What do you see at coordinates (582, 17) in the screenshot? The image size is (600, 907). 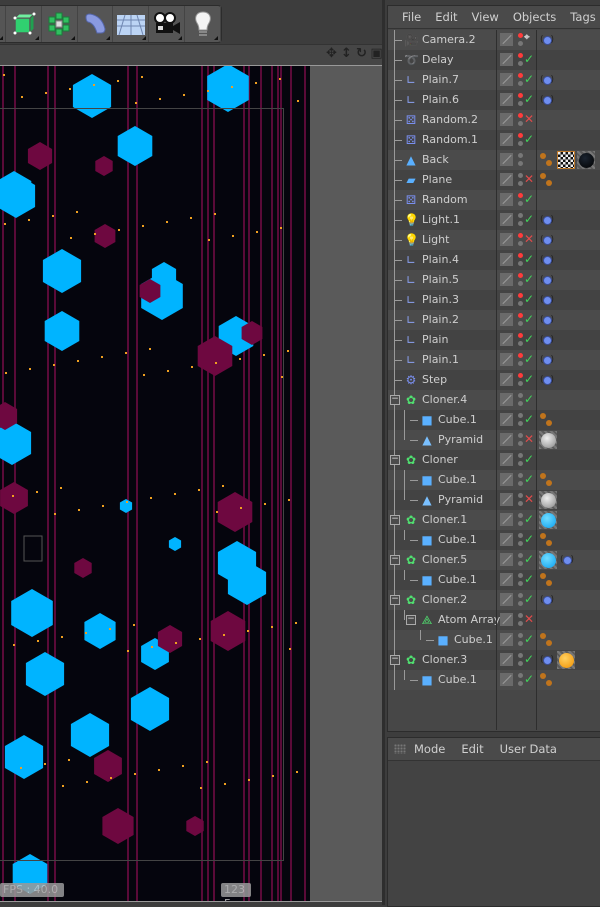 I see `menu-tags: Tags` at bounding box center [582, 17].